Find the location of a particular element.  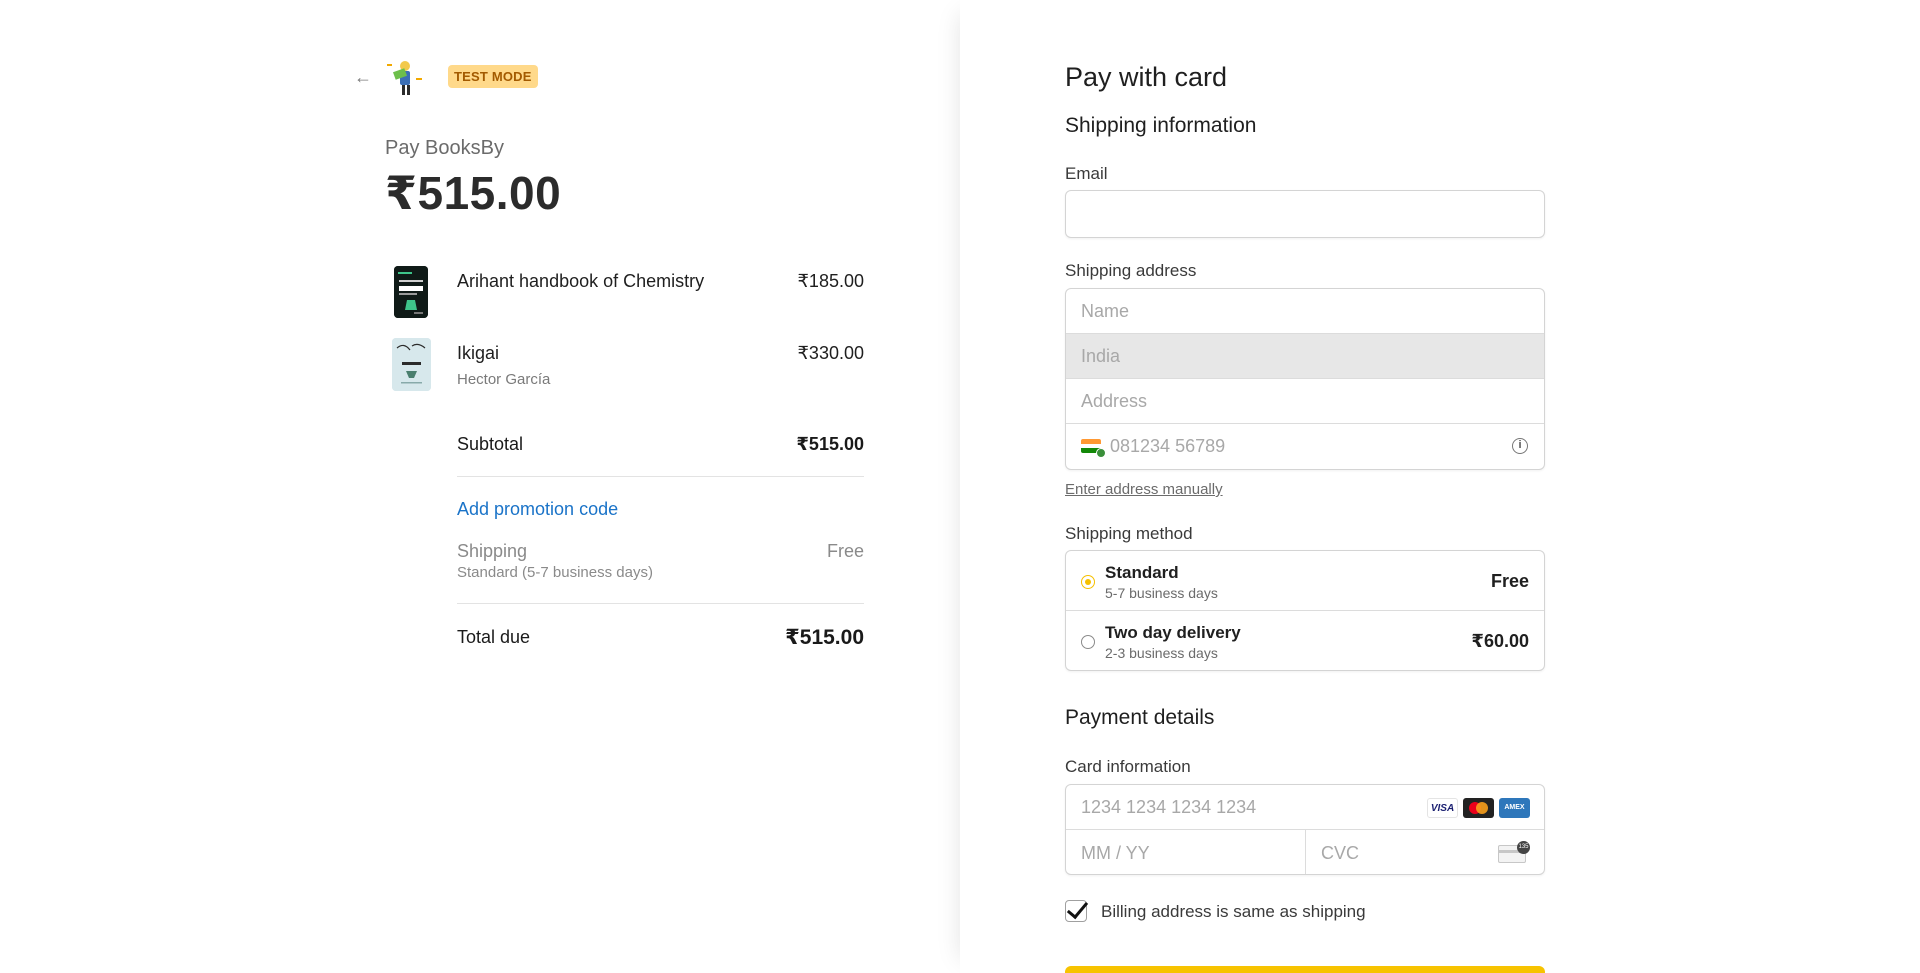

visa-icon: VISA is located at coordinates (1442, 808).